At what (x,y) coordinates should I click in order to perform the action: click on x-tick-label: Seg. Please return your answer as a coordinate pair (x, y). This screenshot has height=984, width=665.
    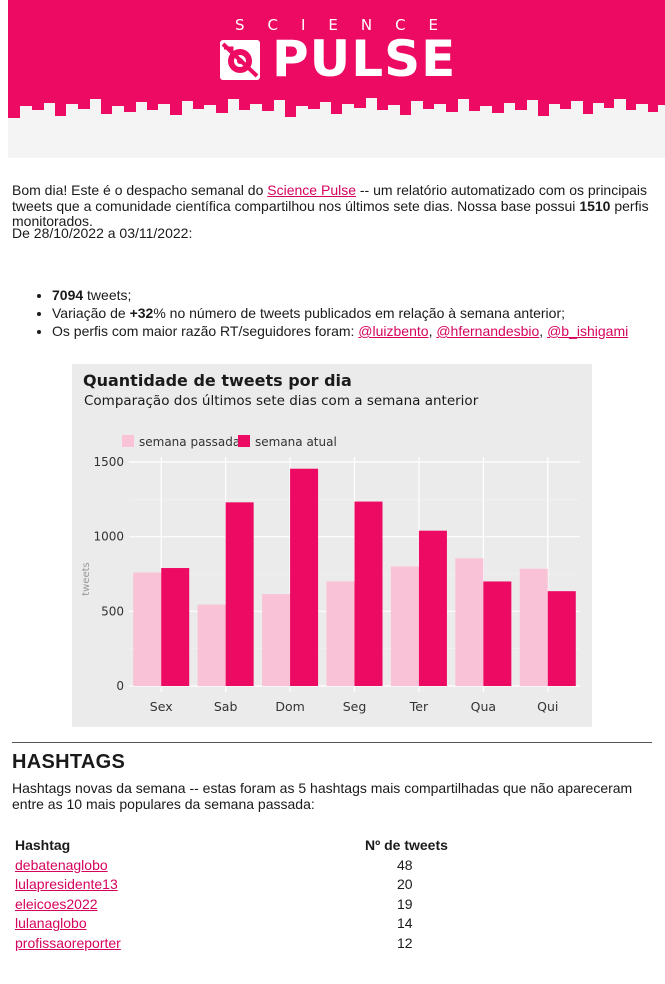
    Looking at the image, I should click on (355, 706).